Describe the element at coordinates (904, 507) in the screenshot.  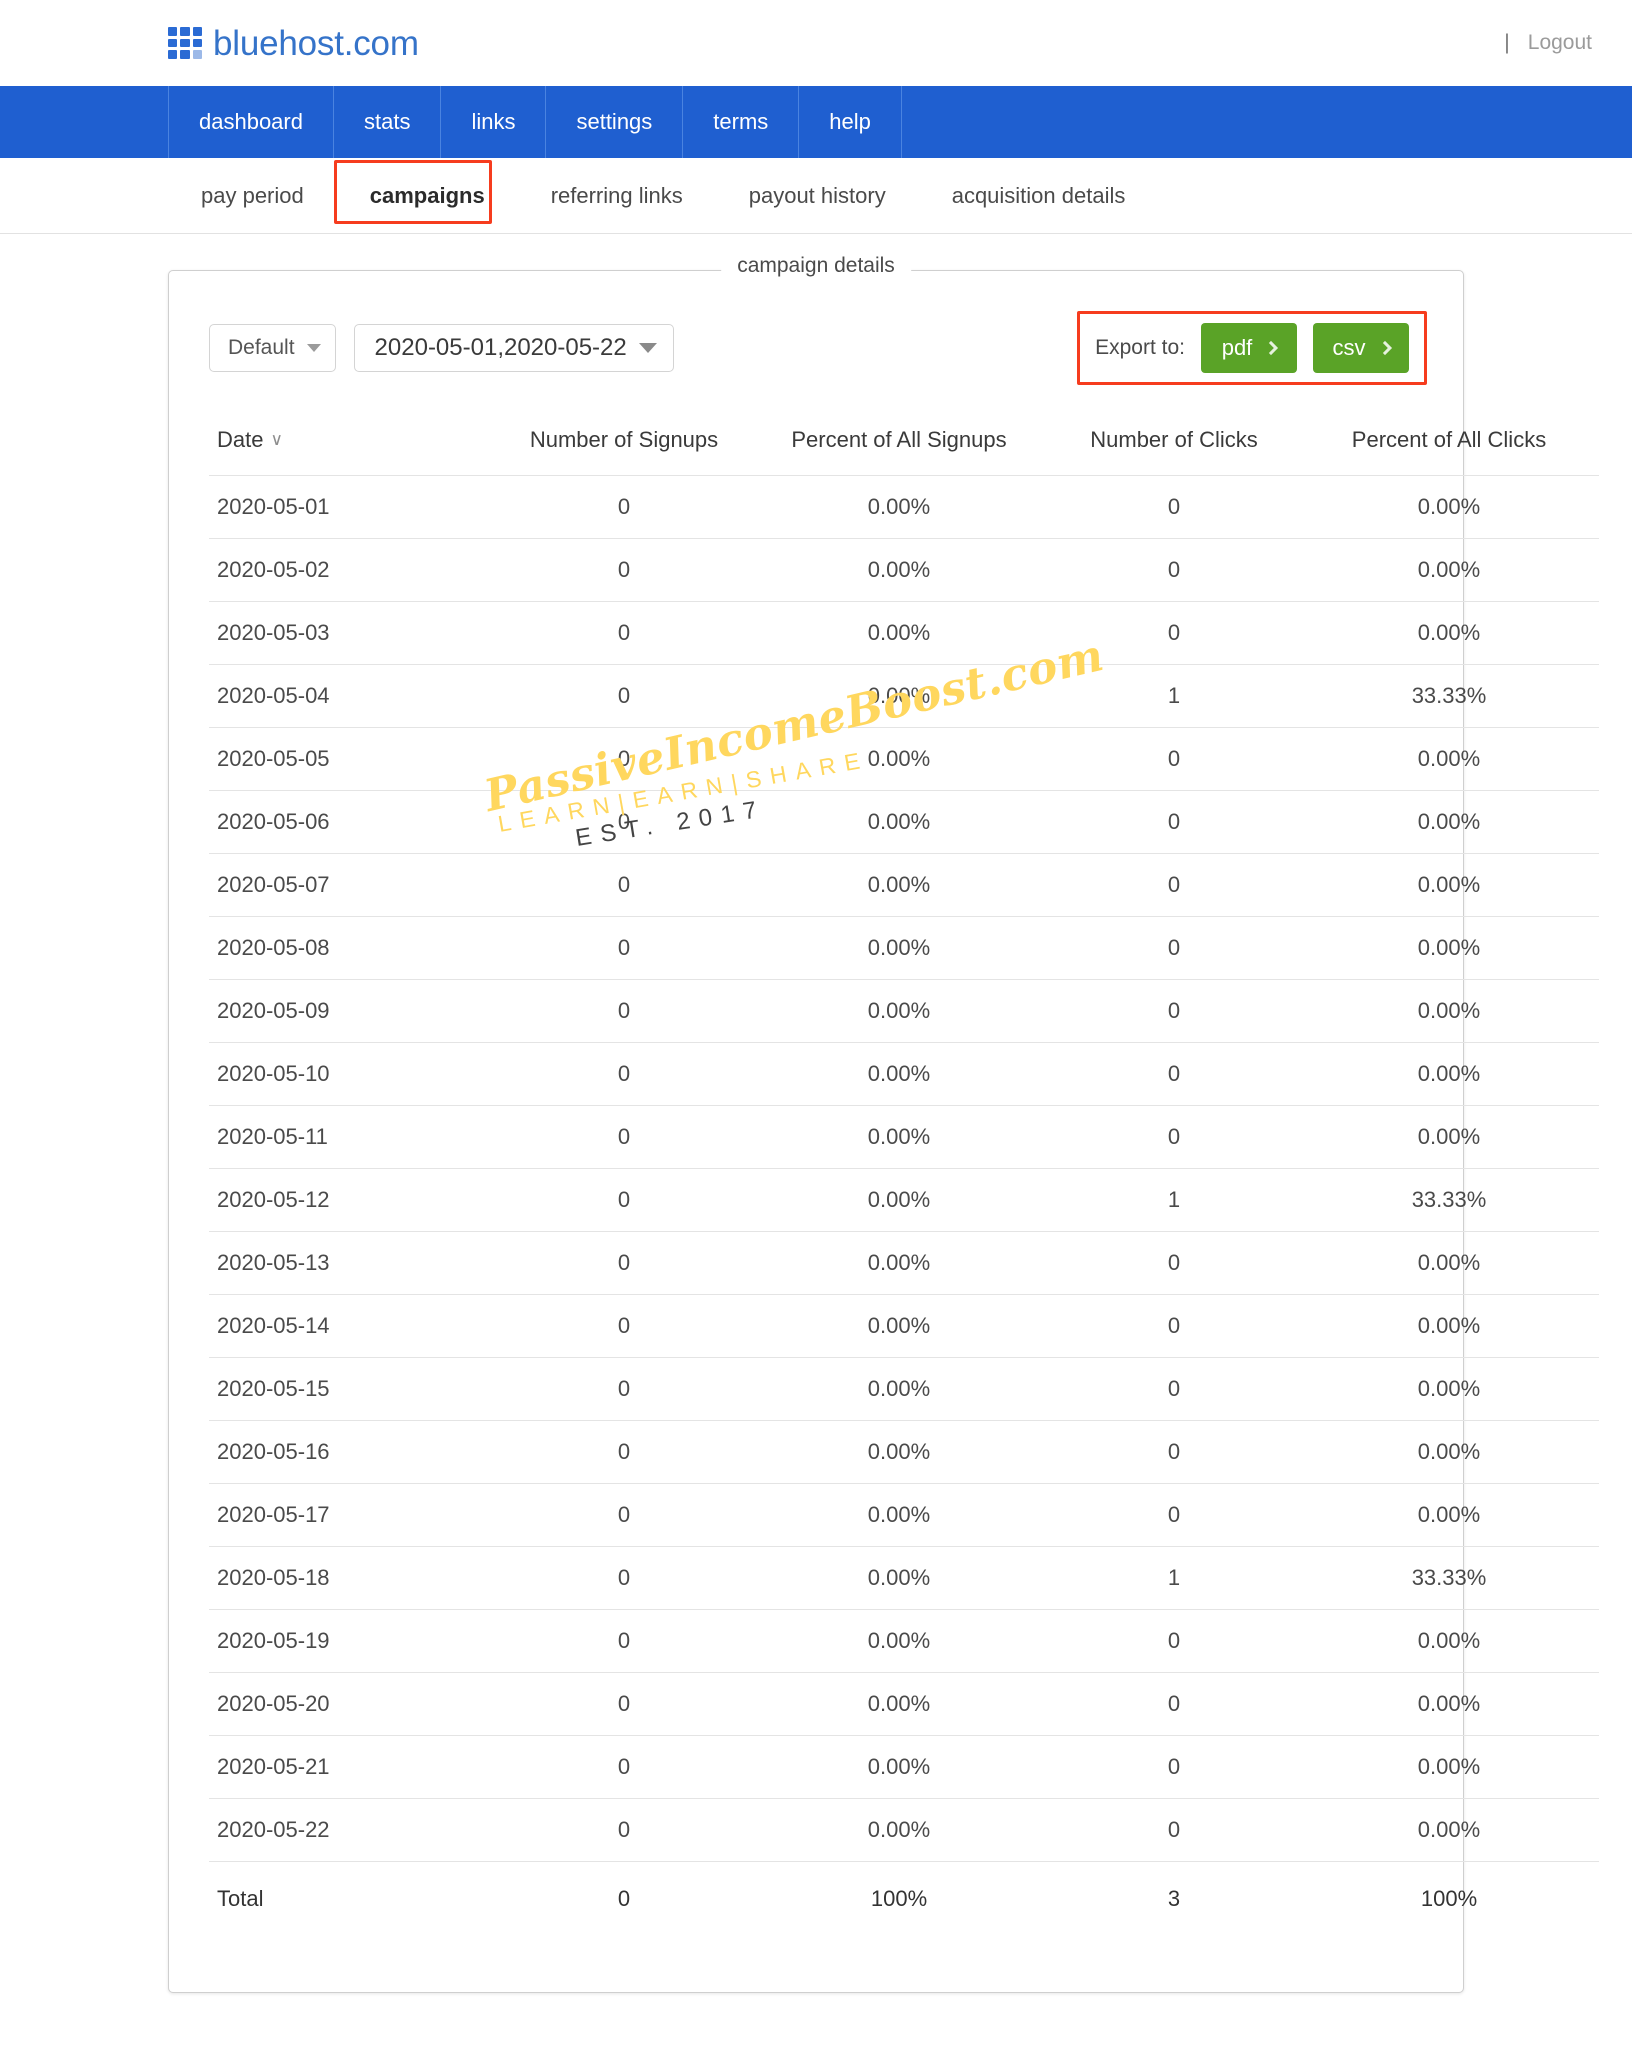
I see `table-row: 2020-05-01 0 0.00% 0 0.00%` at that location.